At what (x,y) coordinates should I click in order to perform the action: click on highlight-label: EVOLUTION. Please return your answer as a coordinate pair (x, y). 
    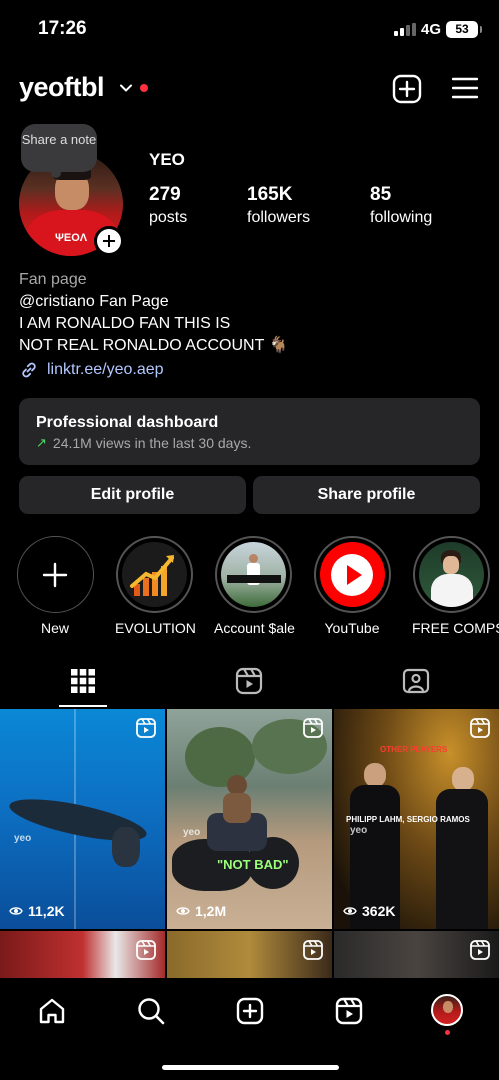
    Looking at the image, I should click on (155, 628).